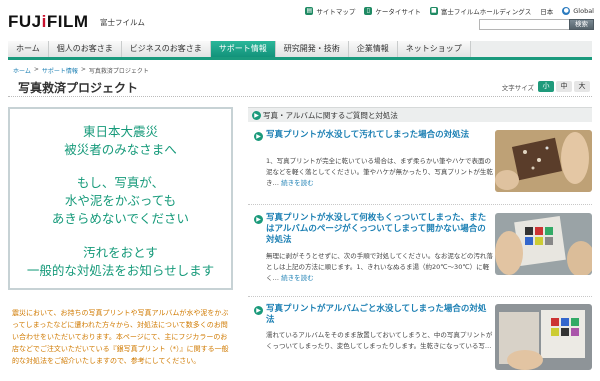  Describe the element at coordinates (120, 218) in the screenshot. I see `message-line: あきらめないでください` at that location.